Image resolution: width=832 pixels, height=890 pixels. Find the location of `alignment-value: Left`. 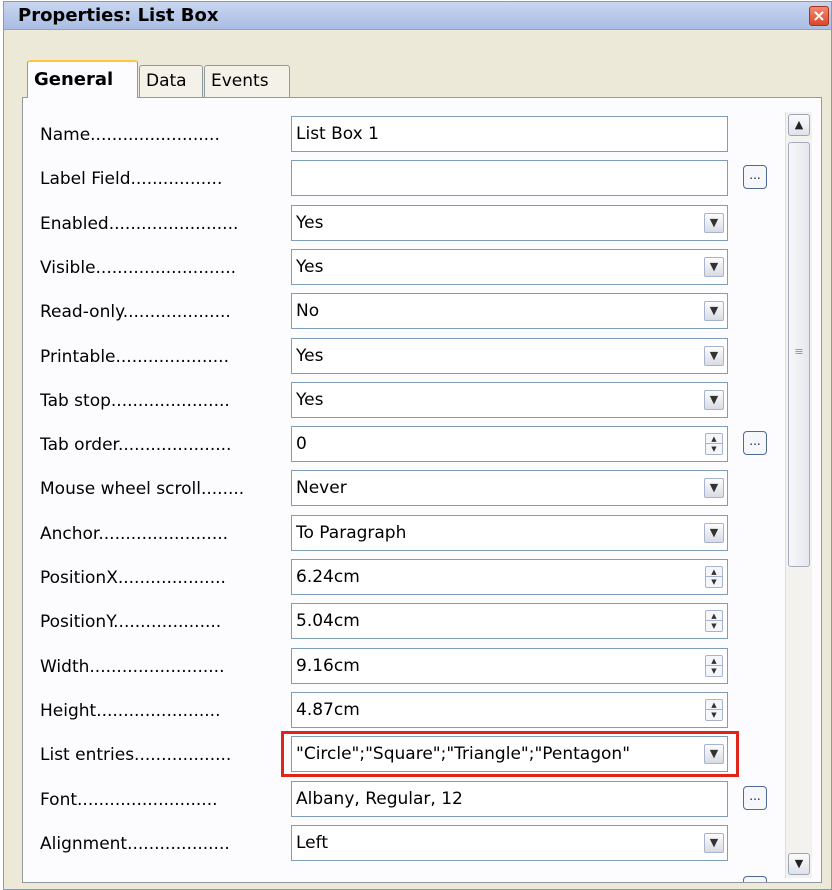

alignment-value: Left is located at coordinates (312, 843).